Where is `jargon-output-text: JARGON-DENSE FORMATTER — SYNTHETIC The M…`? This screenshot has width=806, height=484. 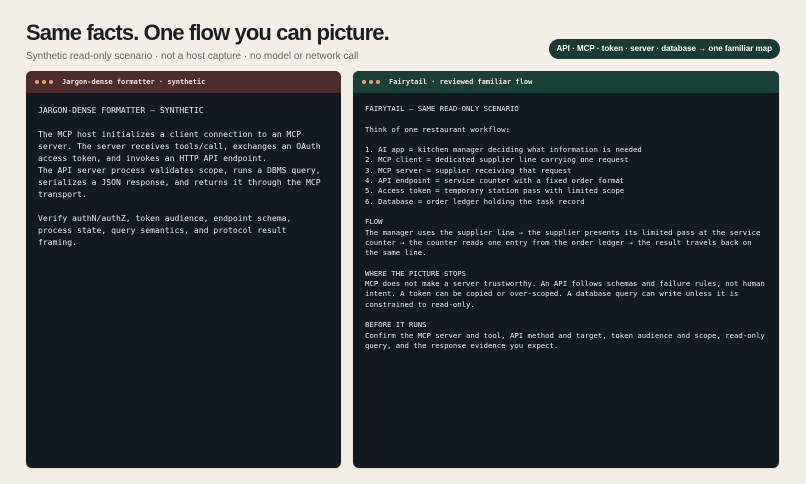 jargon-output-text: JARGON-DENSE FORMATTER — SYNTHETIC The M… is located at coordinates (179, 176).